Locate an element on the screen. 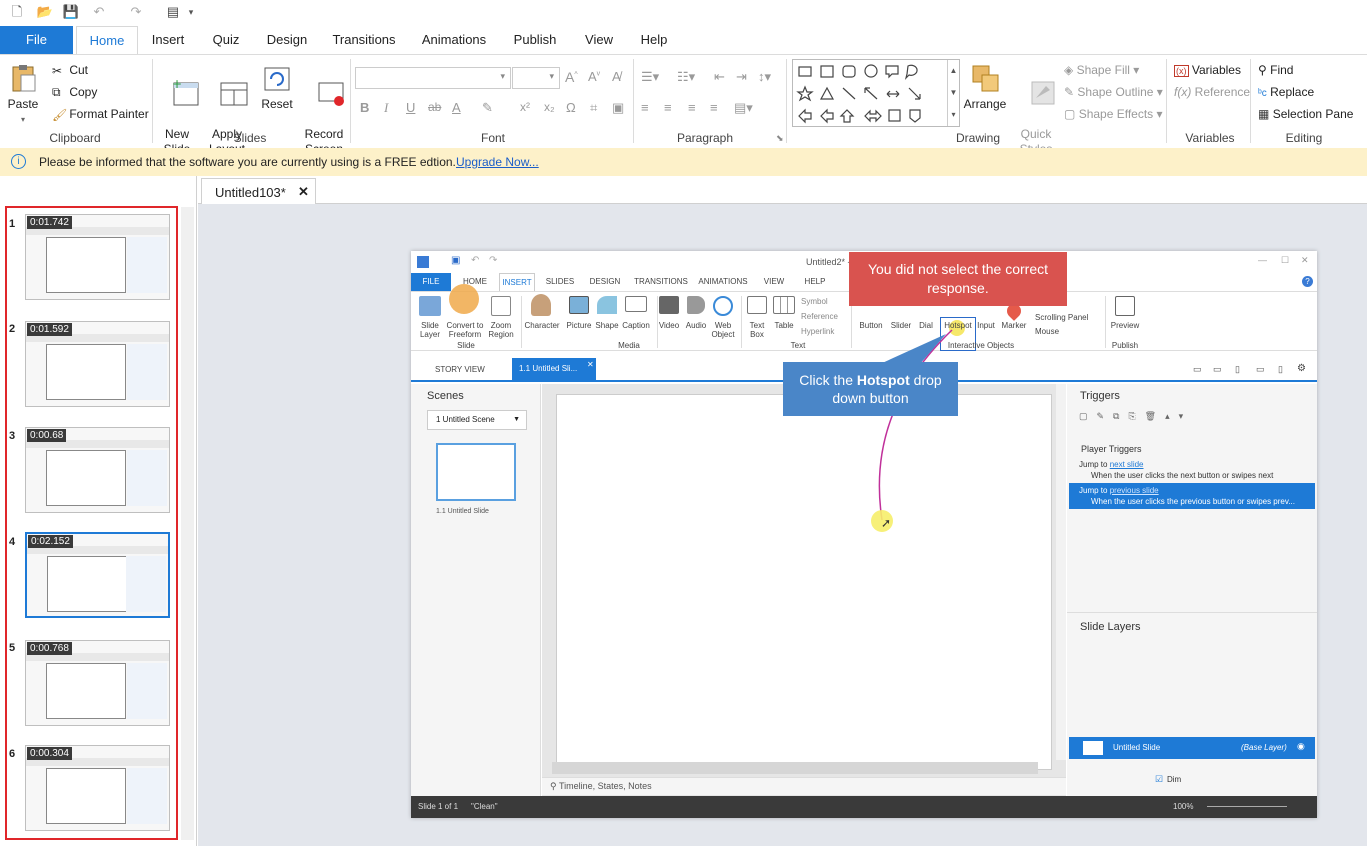 This screenshot has height=846, width=1367. caption-icon is located at coordinates (636, 304).